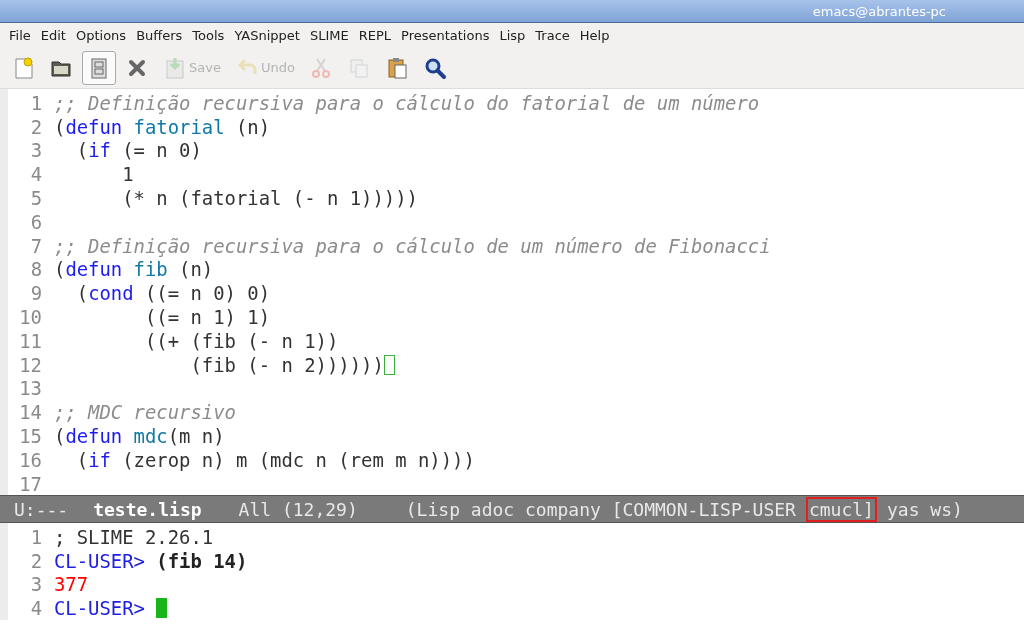 This screenshot has width=1024, height=637. I want to click on menu-item: YASnippet, so click(267, 35).